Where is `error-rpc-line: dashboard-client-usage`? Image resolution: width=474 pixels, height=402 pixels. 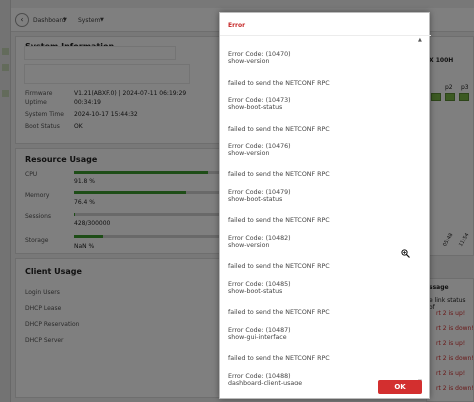 error-rpc-line: dashboard-client-usage is located at coordinates (265, 382).